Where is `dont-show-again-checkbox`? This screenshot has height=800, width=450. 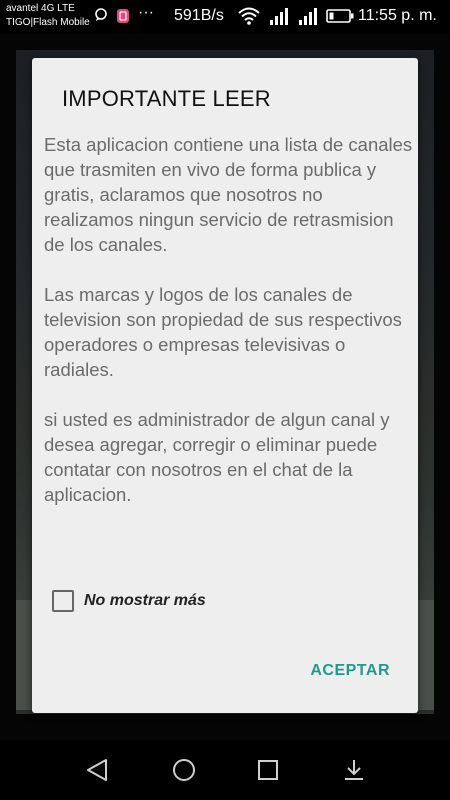 dont-show-again-checkbox is located at coordinates (63, 601).